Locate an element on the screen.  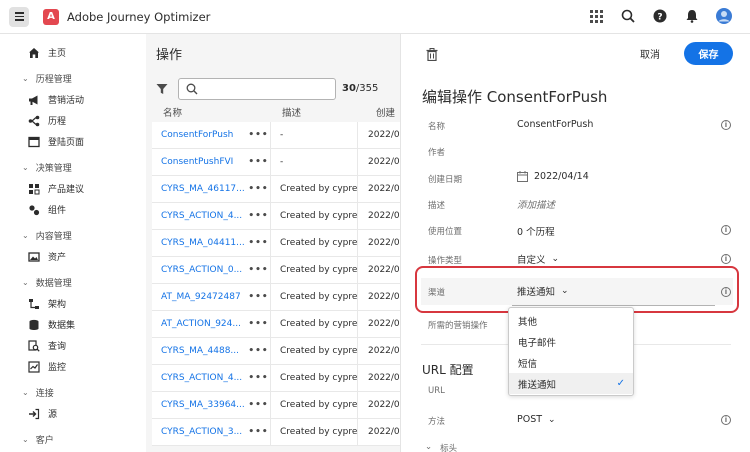
action-type-select: 自定义 ⌄ is located at coordinates (538, 259).